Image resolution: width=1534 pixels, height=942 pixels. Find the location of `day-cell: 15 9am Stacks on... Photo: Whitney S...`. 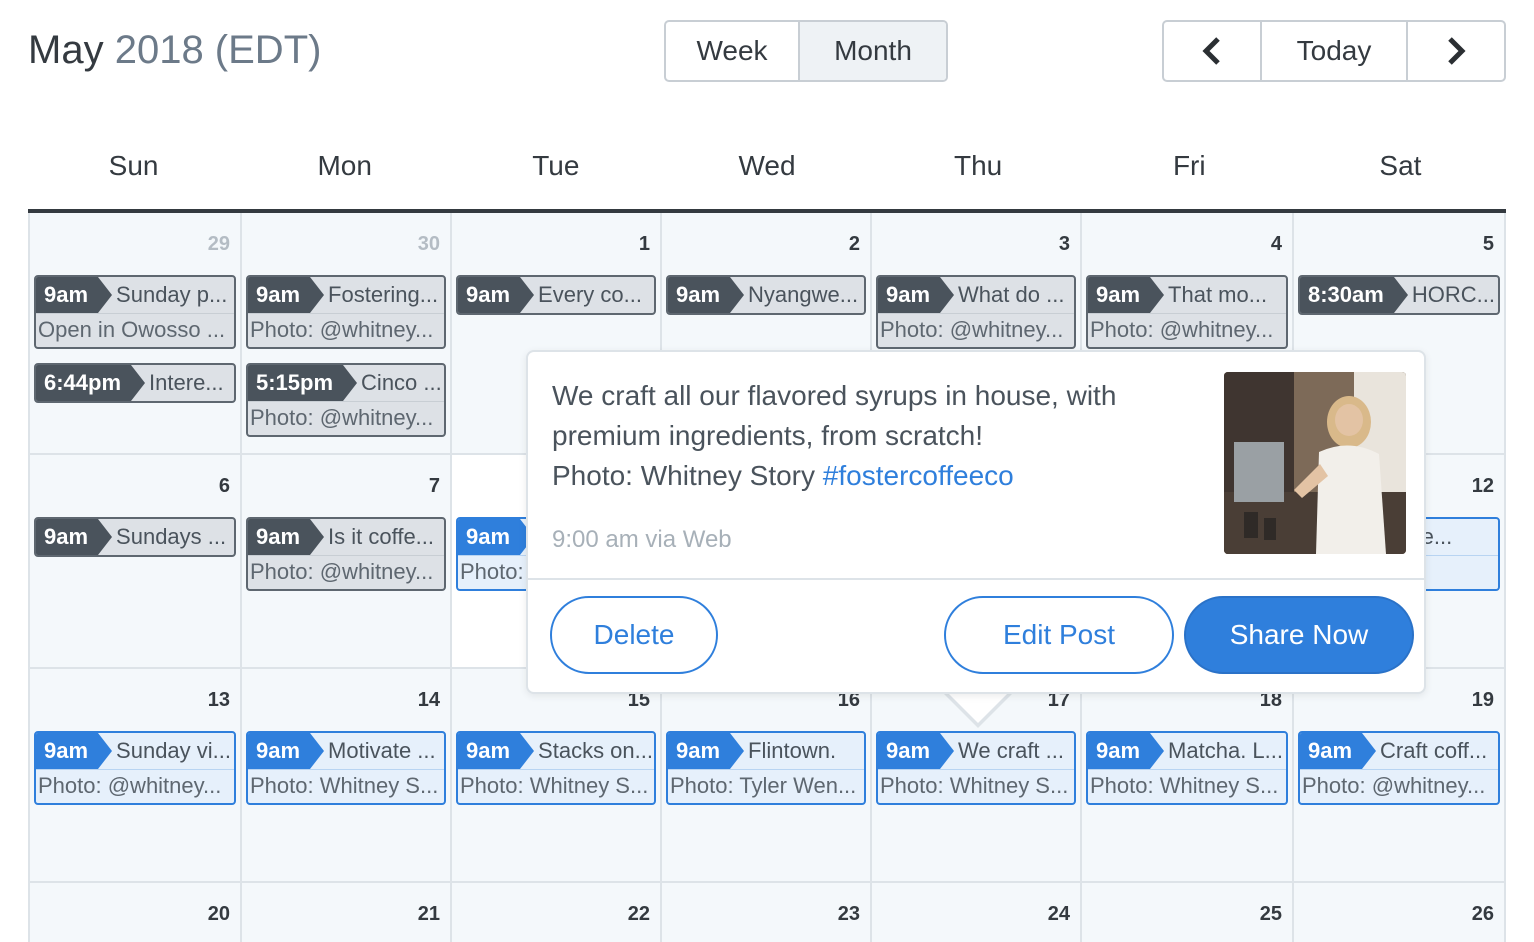

day-cell: 15 9am Stacks on... Photo: Whitney S... is located at coordinates (555, 776).